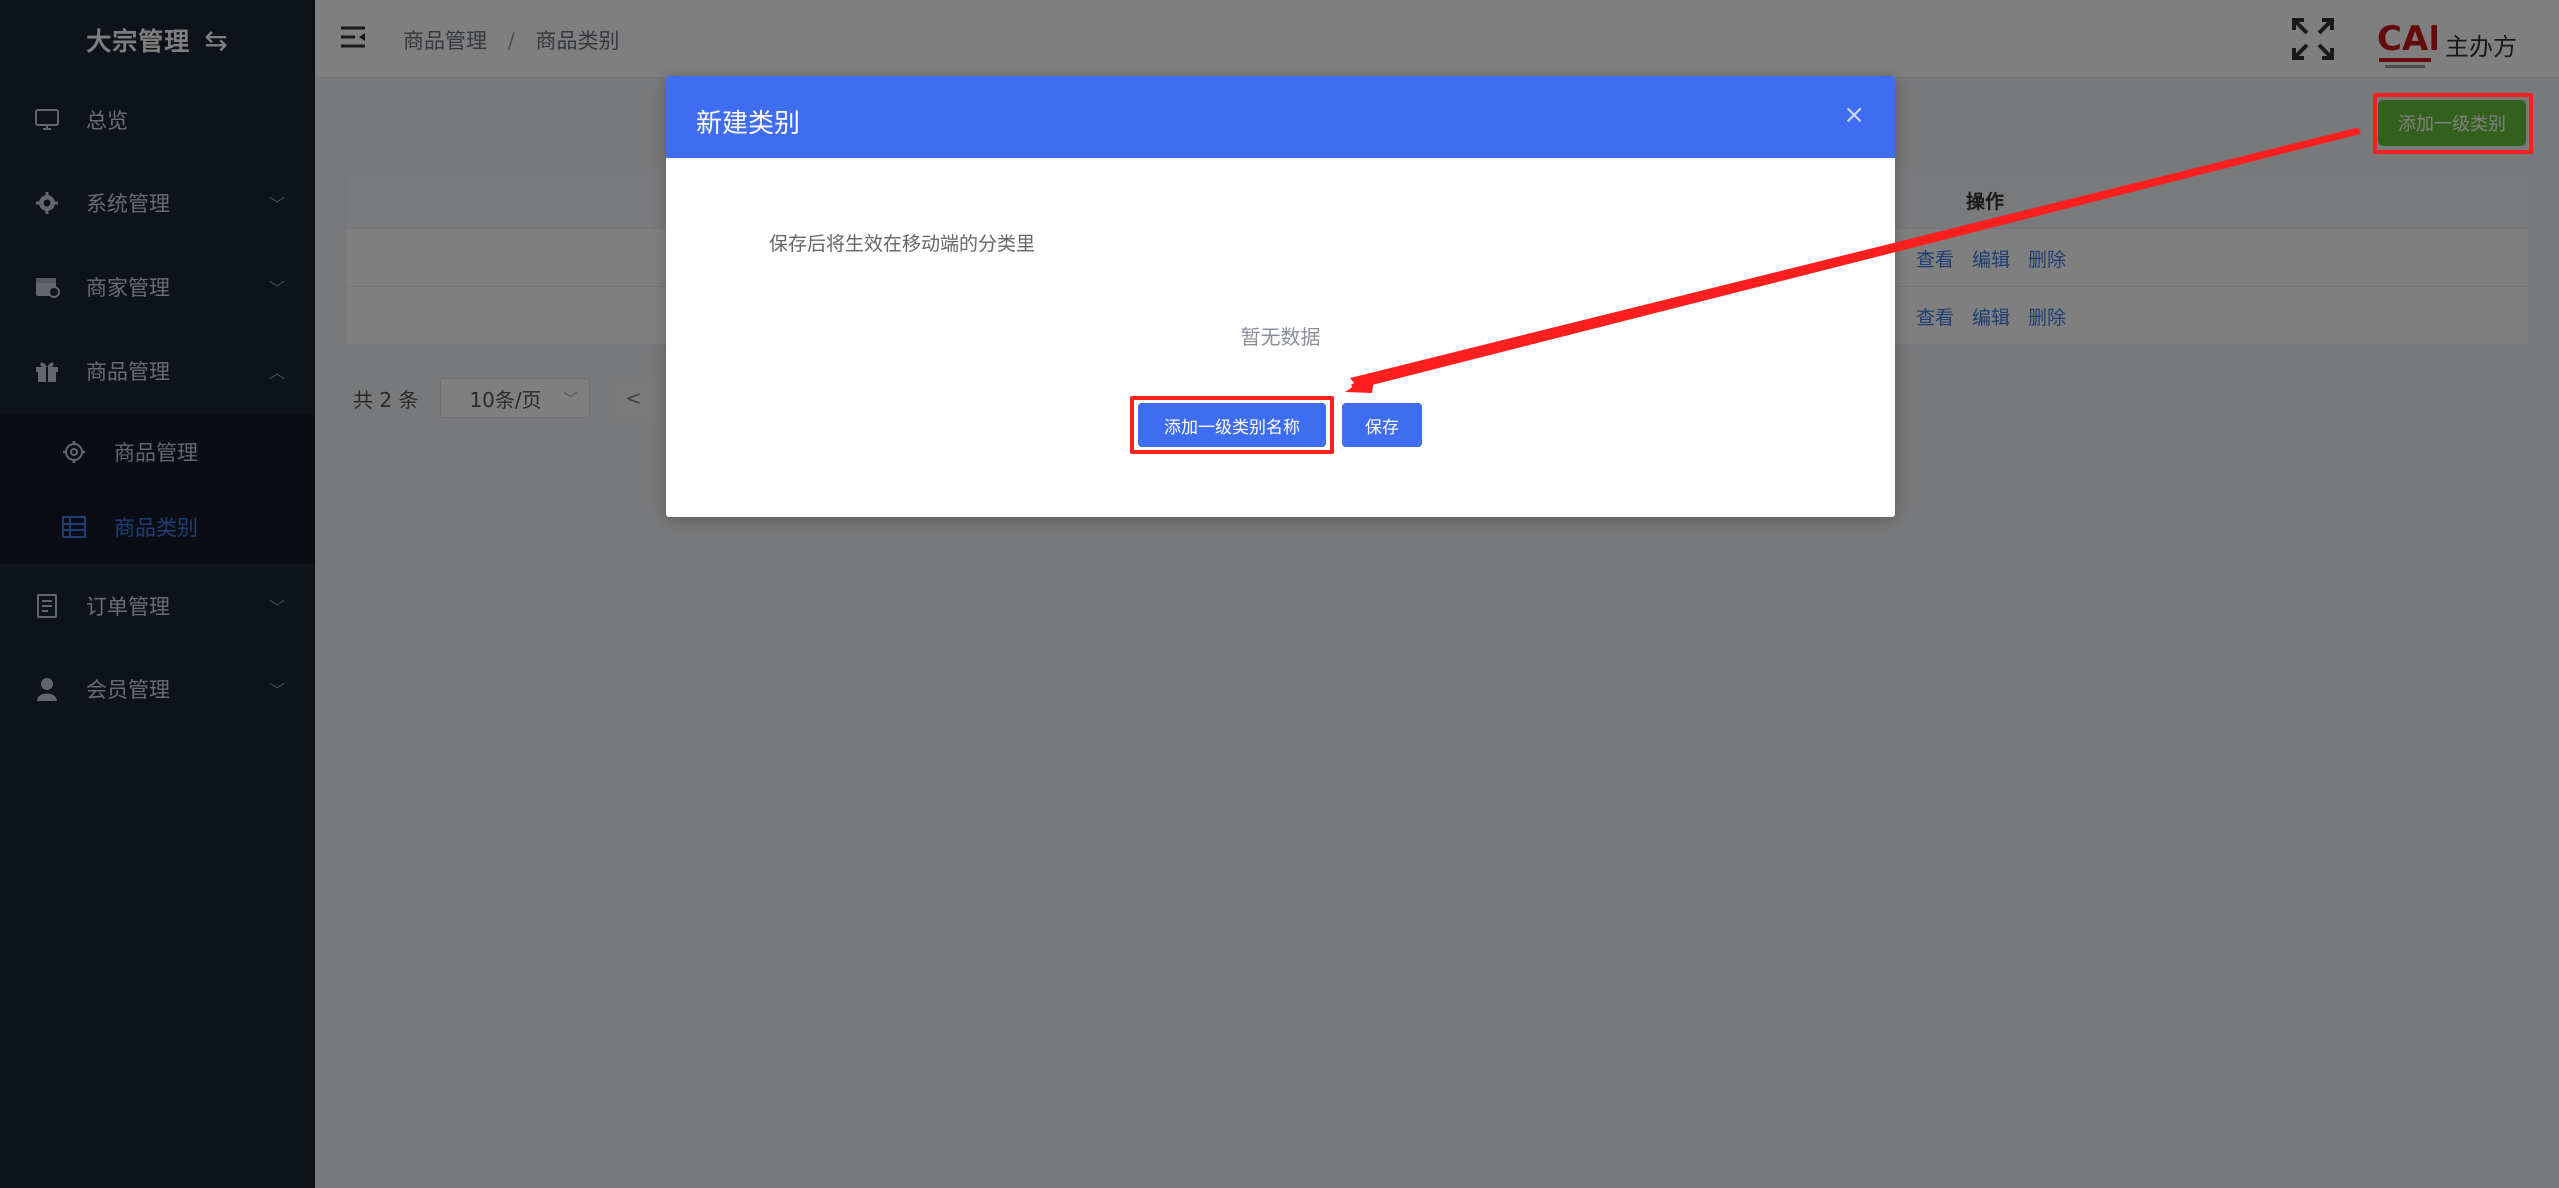 The width and height of the screenshot is (2559, 1188). What do you see at coordinates (1280, 337) in the screenshot?
I see `empty-state: 暂无数据` at bounding box center [1280, 337].